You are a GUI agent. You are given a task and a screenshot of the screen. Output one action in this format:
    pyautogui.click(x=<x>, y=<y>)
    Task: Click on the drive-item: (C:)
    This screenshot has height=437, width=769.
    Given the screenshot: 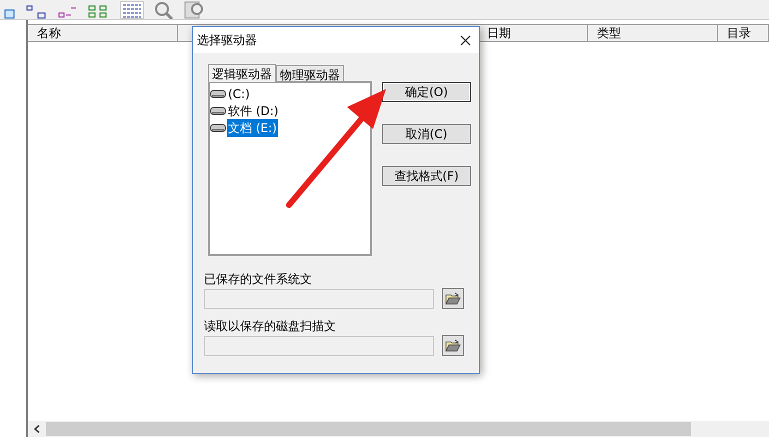 What is the action you would take?
    pyautogui.click(x=231, y=93)
    